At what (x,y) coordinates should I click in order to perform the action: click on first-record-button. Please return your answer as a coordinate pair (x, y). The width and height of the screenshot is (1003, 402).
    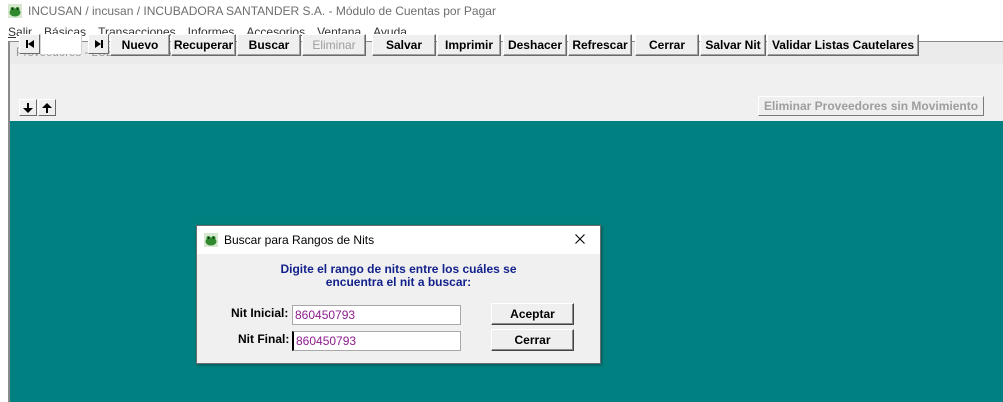
    Looking at the image, I should click on (29, 44).